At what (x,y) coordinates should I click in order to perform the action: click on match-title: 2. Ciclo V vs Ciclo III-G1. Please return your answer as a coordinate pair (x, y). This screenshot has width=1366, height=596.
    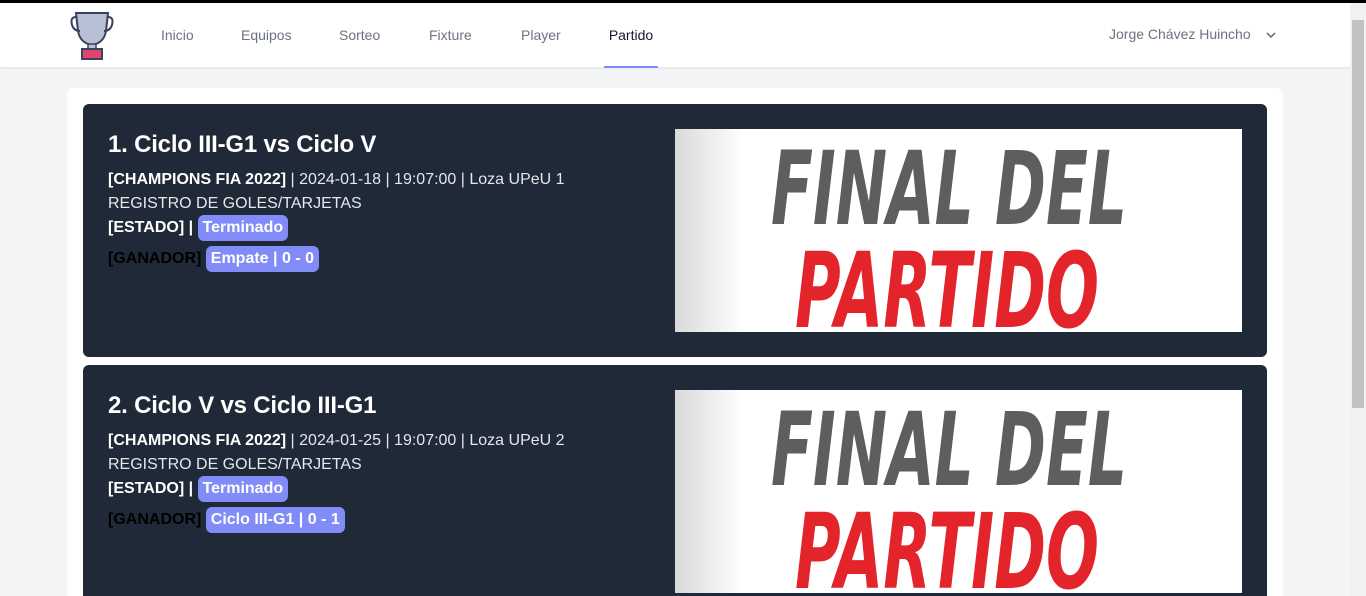
    Looking at the image, I should click on (242, 405).